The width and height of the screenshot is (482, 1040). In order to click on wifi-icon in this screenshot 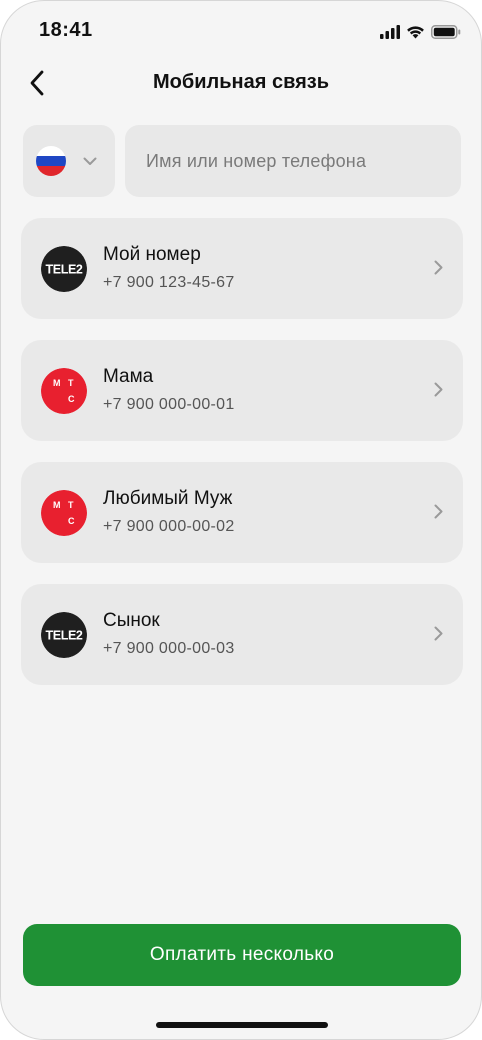, I will do `click(415, 32)`.